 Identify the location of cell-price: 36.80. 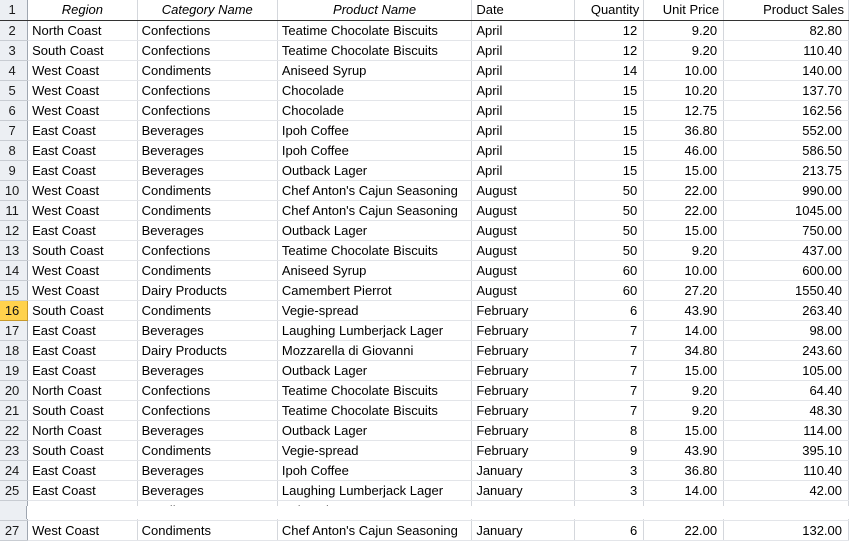
(684, 130).